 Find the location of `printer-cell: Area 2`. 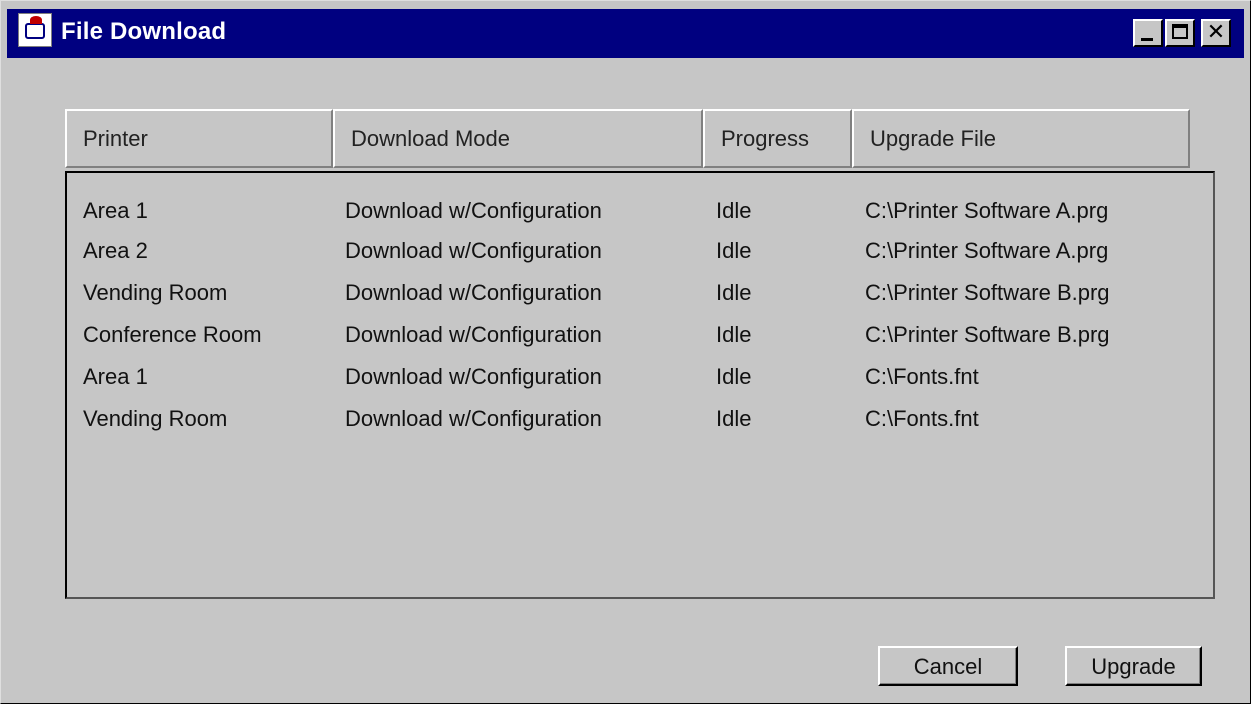

printer-cell: Area 2 is located at coordinates (115, 250).